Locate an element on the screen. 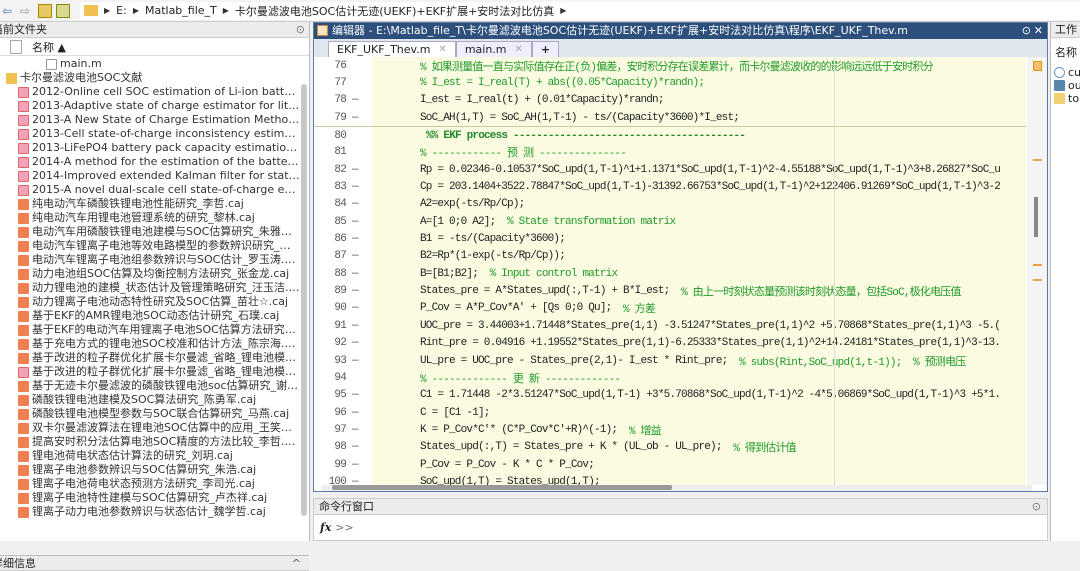  code-line: 99— P_Cov = P_Cov - K * C * P_Cov; is located at coordinates (670, 464).